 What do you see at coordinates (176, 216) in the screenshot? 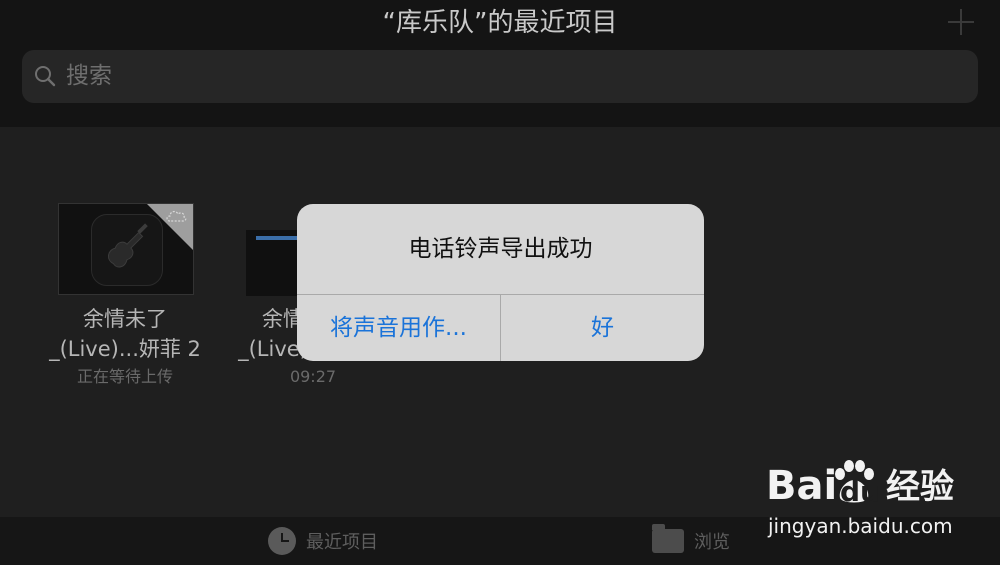
I see `cloud-icon` at bounding box center [176, 216].